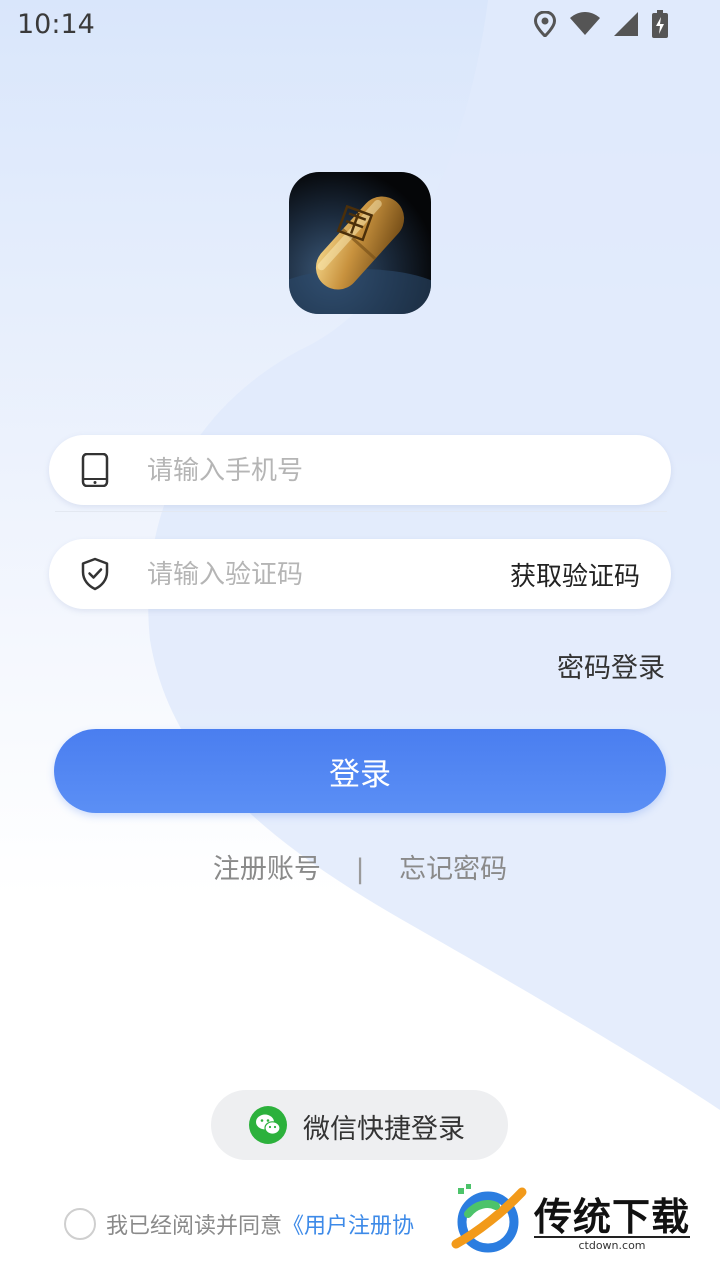 Image resolution: width=720 pixels, height=1280 pixels. Describe the element at coordinates (95, 574) in the screenshot. I see `shield-check-icon` at that location.